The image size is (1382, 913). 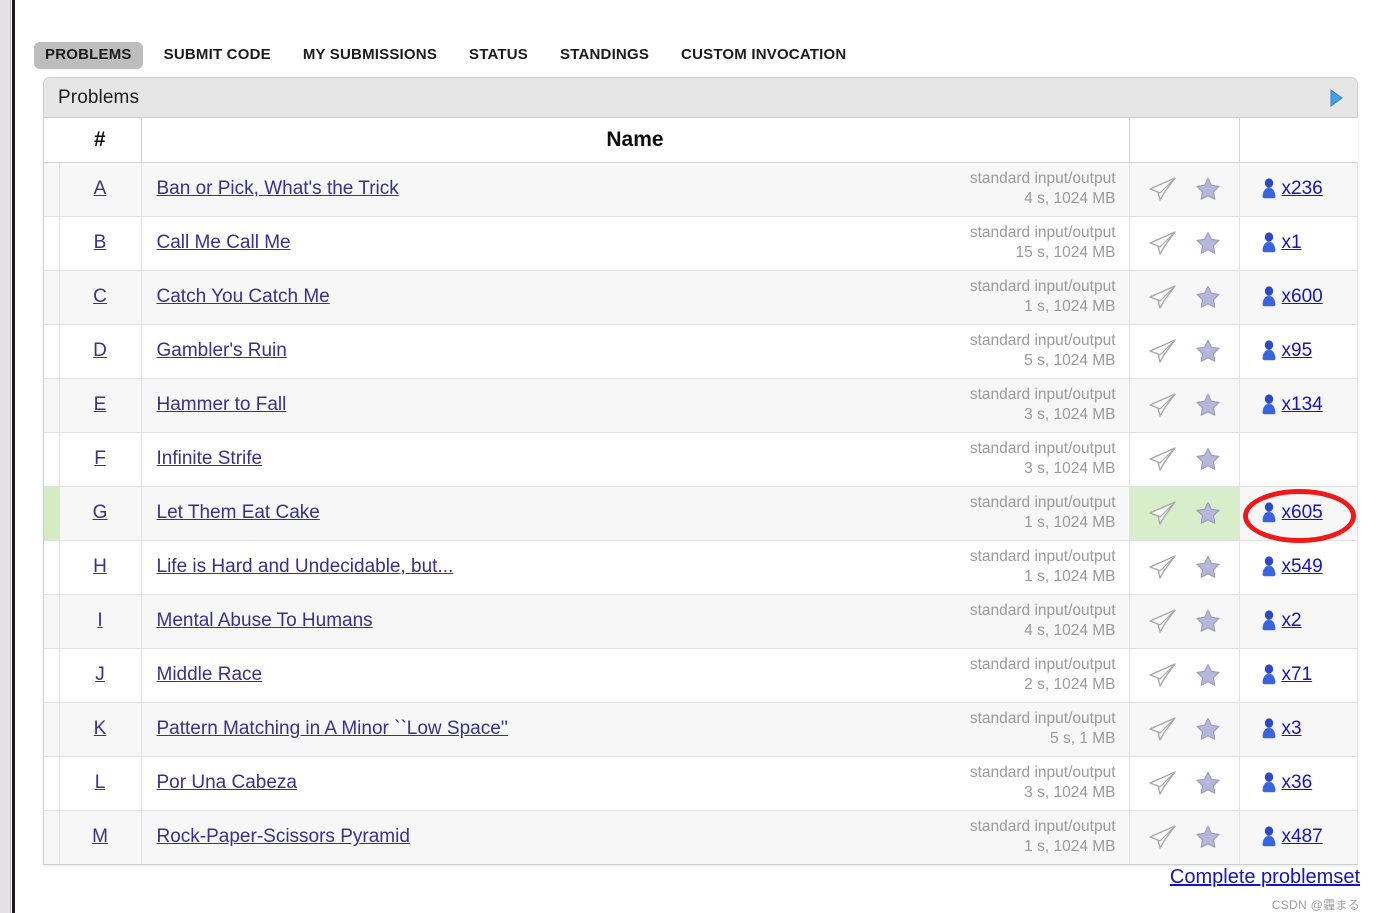 What do you see at coordinates (1070, 576) in the screenshot?
I see `problem-time-memory-limit: 1 s, 1024 MB` at bounding box center [1070, 576].